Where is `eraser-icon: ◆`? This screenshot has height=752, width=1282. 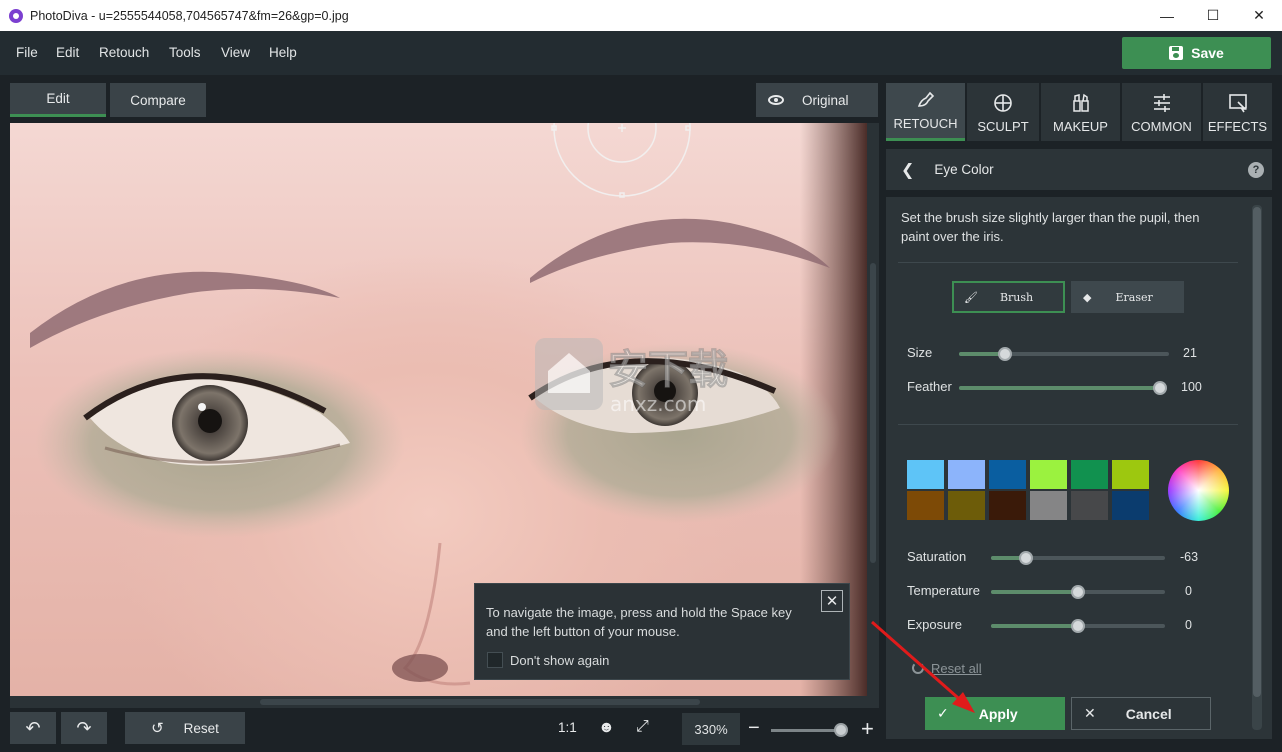 eraser-icon: ◆ is located at coordinates (1087, 297).